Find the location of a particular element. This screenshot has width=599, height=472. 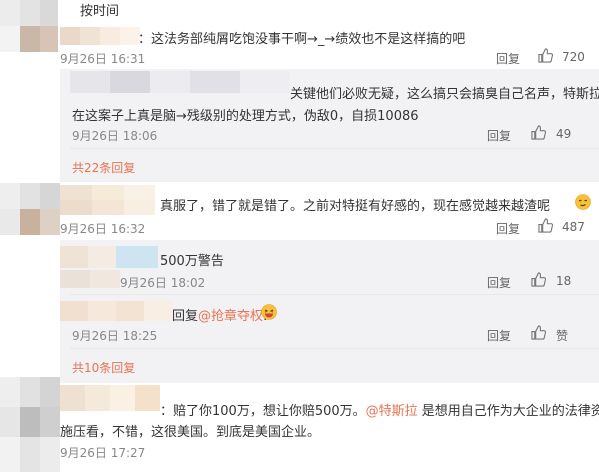

sort-by-time-label: 按时间 is located at coordinates (99, 9).